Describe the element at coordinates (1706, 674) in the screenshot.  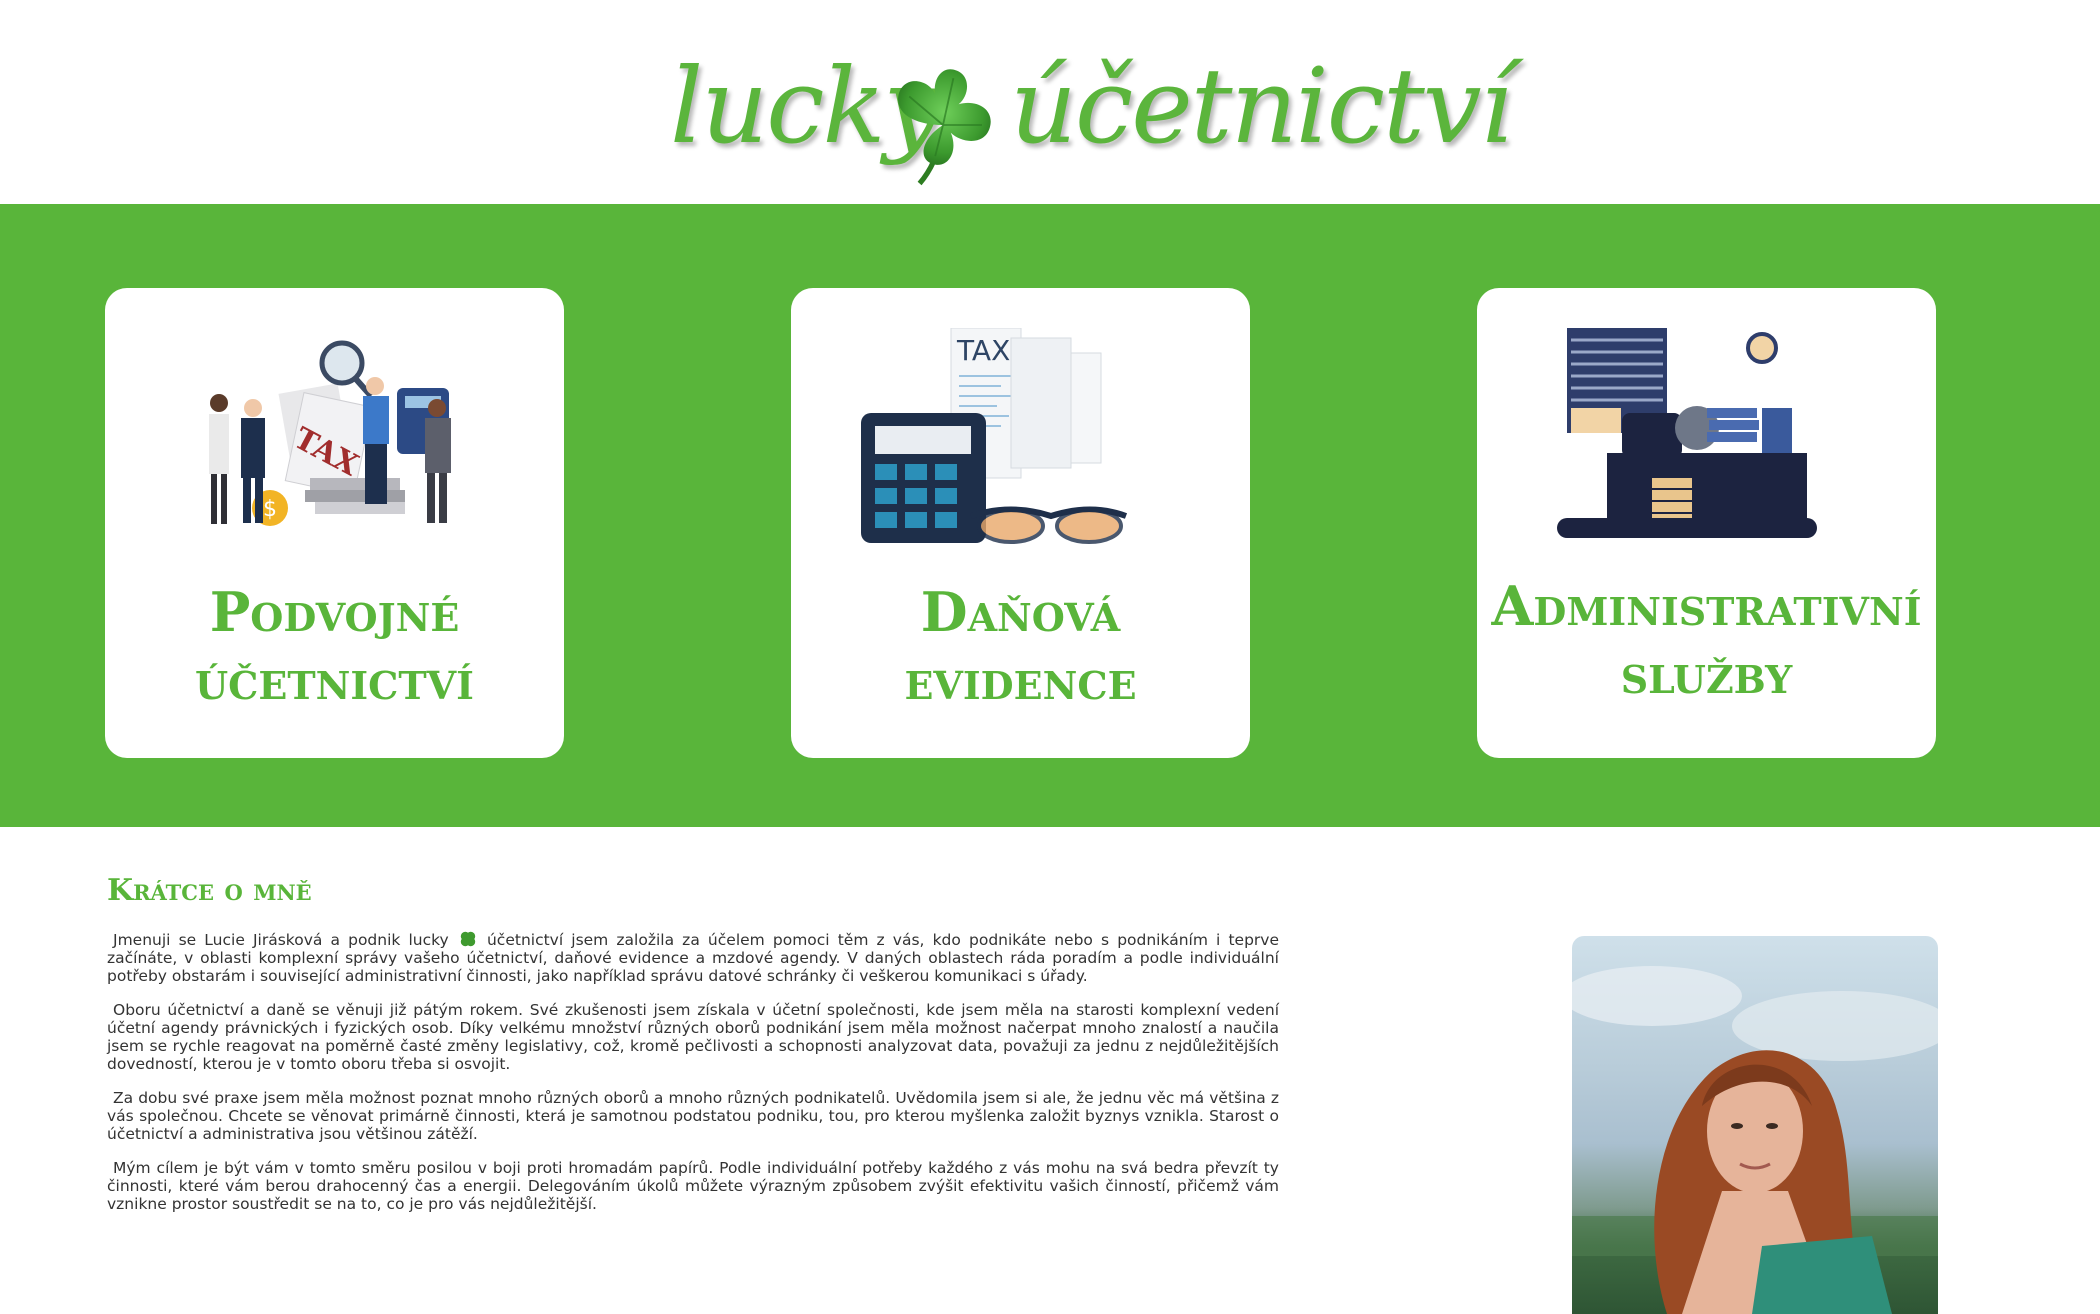
I see `service-title-line2: služby` at that location.